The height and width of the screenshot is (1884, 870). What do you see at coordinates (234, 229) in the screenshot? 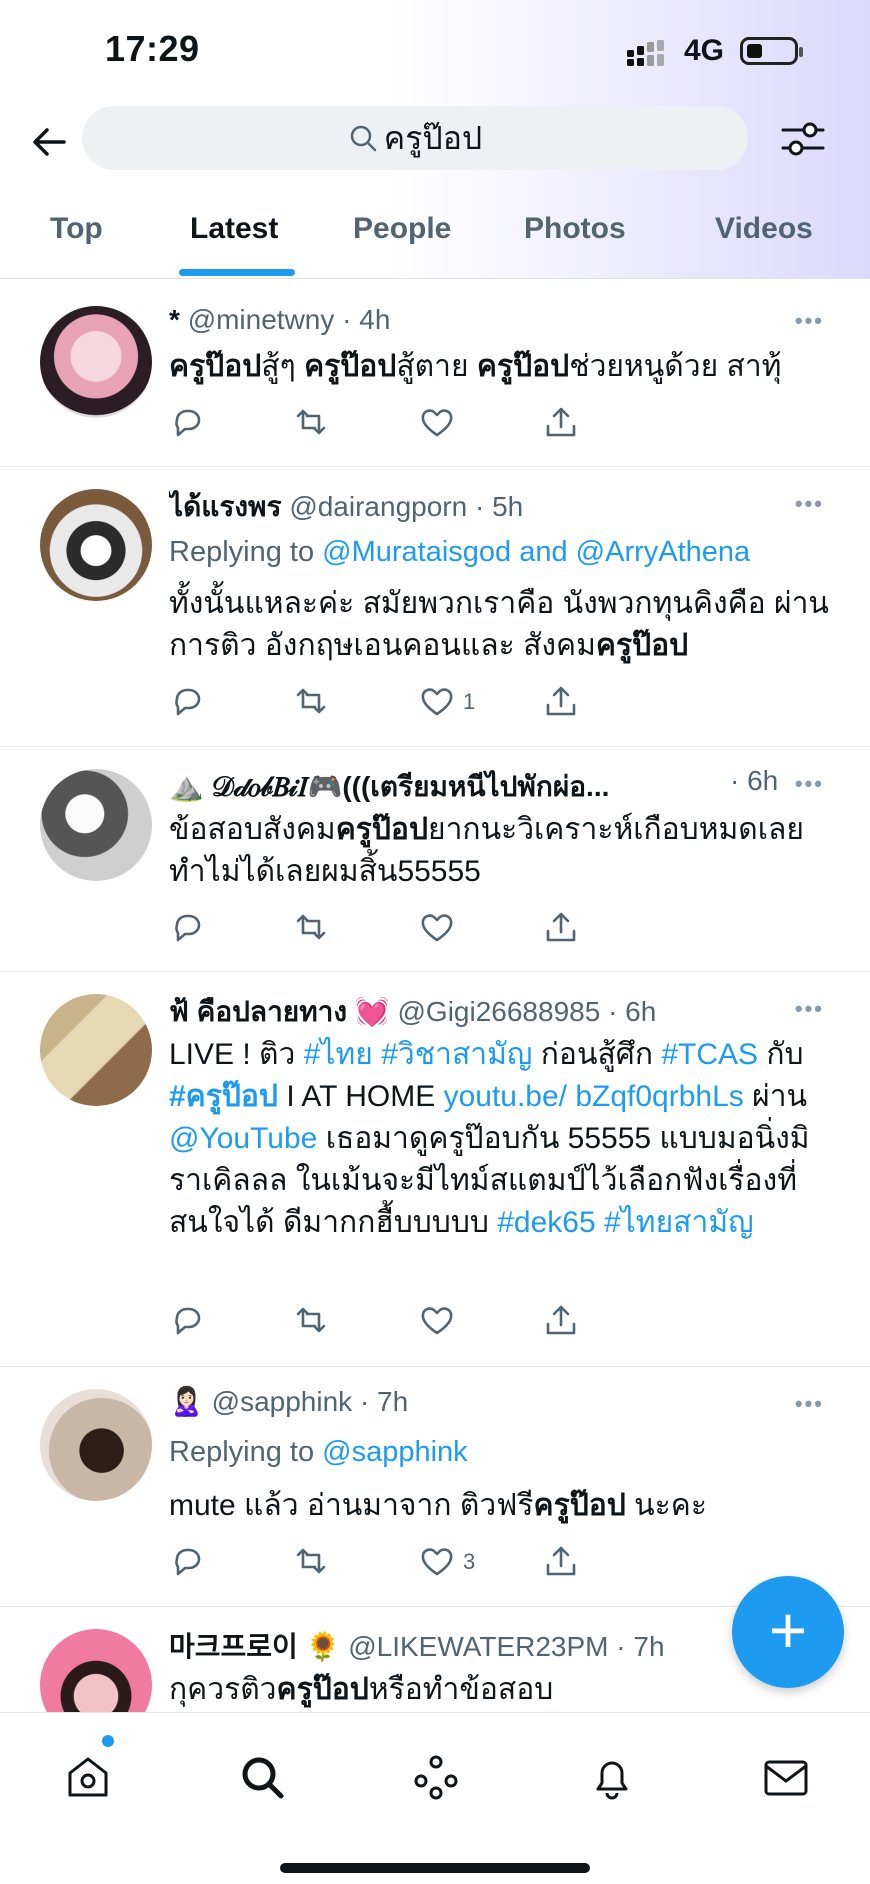
I see `tab-latest: Latest` at bounding box center [234, 229].